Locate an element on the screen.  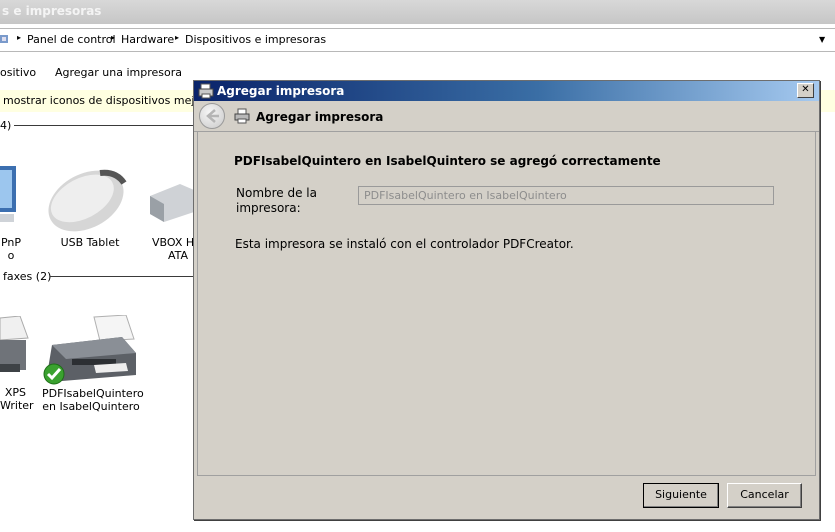
cancel-button: Cancelar is located at coordinates (764, 495).